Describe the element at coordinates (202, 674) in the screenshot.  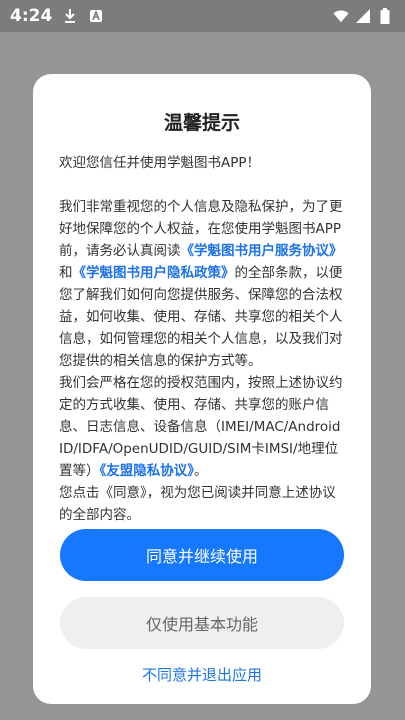
I see `disagree-exit-button: 不同意并退出应用` at that location.